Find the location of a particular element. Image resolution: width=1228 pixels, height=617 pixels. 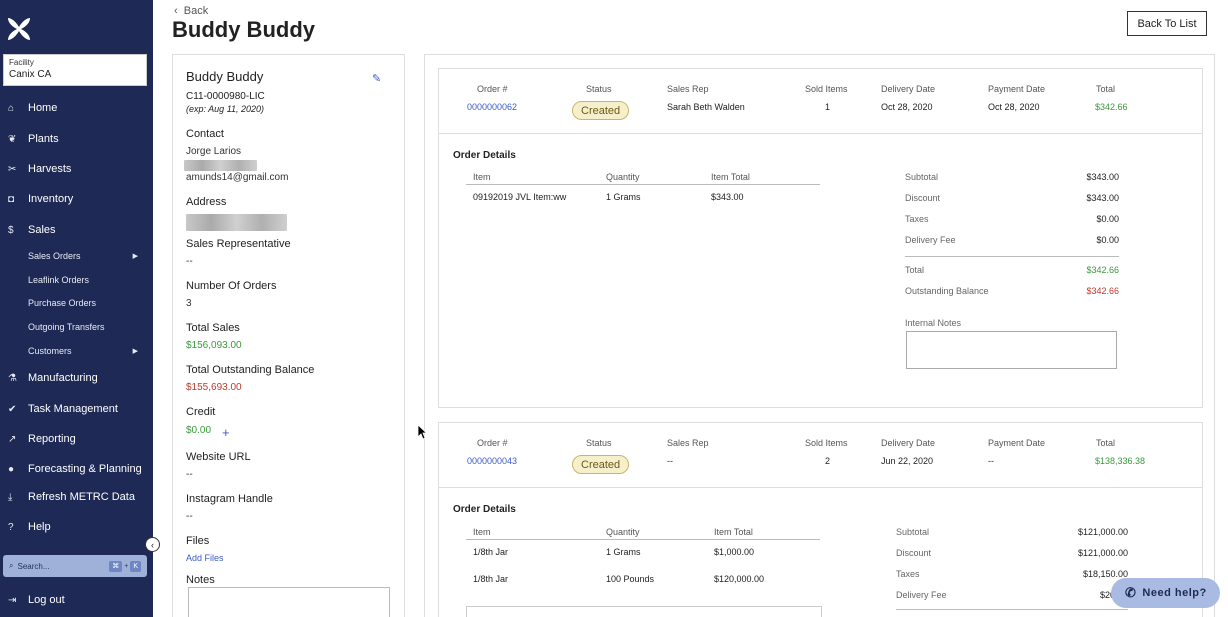

search-icon: ⌕ is located at coordinates (11, 565).